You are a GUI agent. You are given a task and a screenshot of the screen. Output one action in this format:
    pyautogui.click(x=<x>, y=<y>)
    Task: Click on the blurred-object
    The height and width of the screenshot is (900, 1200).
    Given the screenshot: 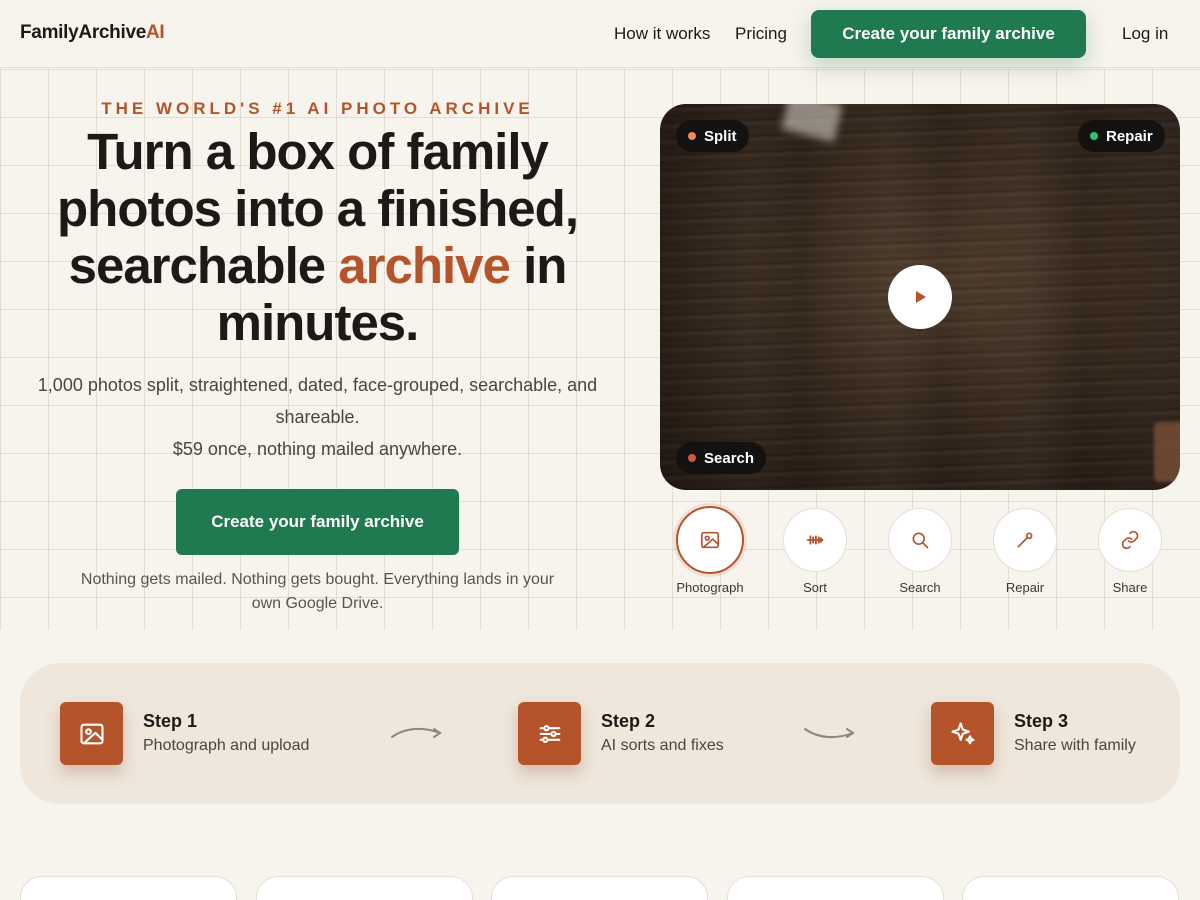 What is the action you would take?
    pyautogui.click(x=1167, y=452)
    